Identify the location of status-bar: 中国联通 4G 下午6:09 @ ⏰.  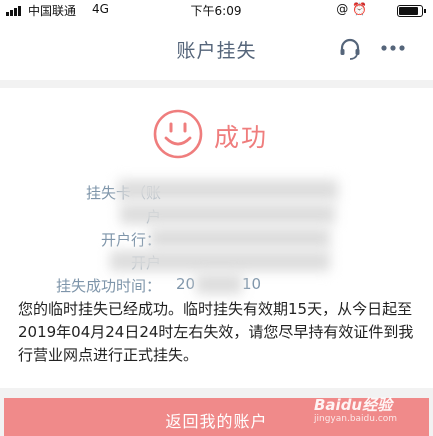
(216, 10).